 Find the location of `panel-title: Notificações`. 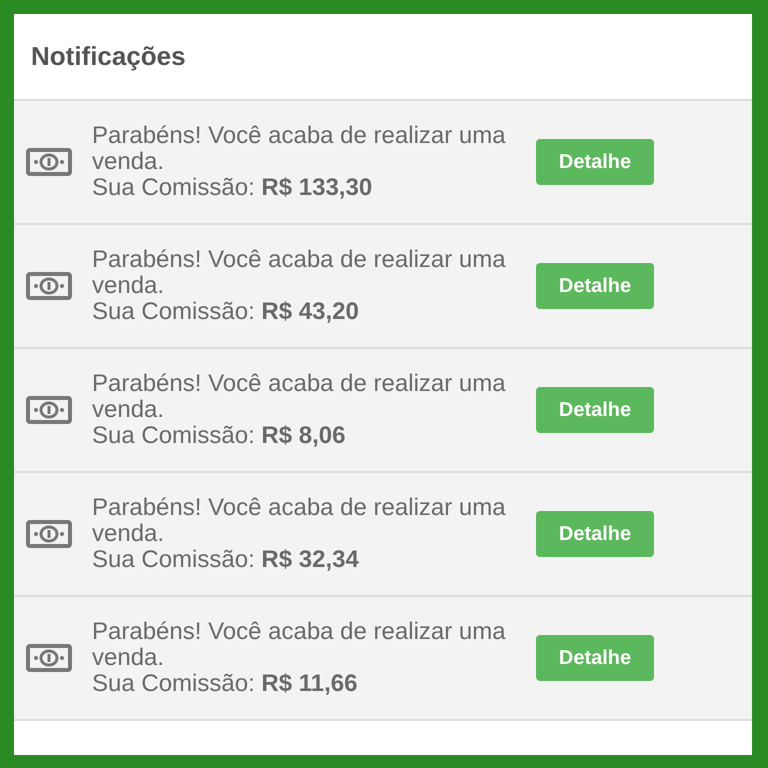

panel-title: Notificações is located at coordinates (108, 56).